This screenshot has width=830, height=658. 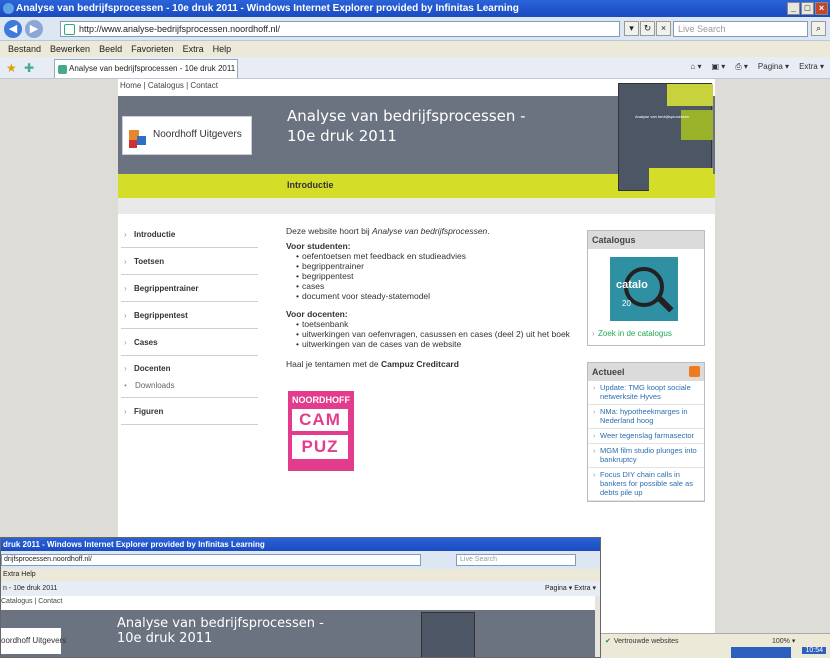 What do you see at coordinates (793, 8) in the screenshot?
I see `minimize-button: _` at bounding box center [793, 8].